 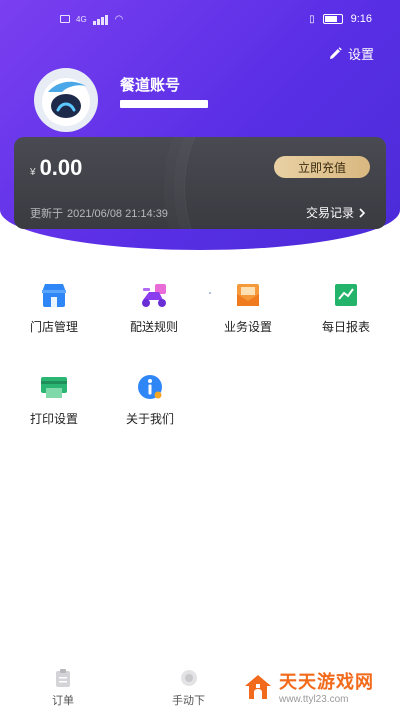 What do you see at coordinates (81, 19) in the screenshot?
I see `network-type: 4G` at bounding box center [81, 19].